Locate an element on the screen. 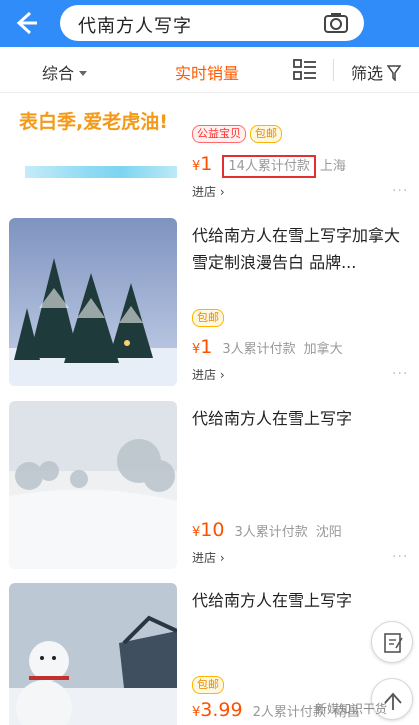 The width and height of the screenshot is (419, 725). sort-bar: 综合 实时销量 筛选 is located at coordinates (209, 70).